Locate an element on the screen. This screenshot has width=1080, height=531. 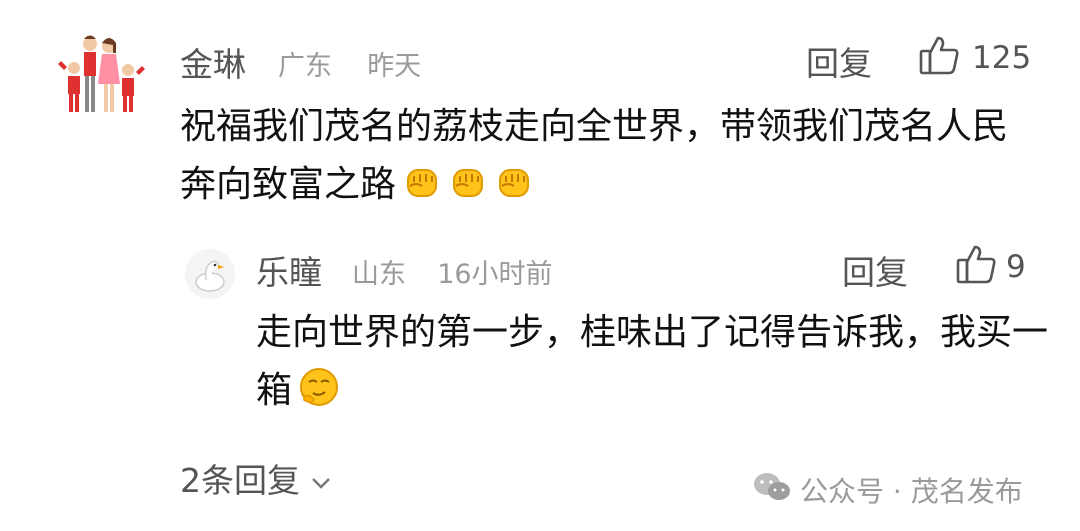
reply-location: 山东 is located at coordinates (379, 274).